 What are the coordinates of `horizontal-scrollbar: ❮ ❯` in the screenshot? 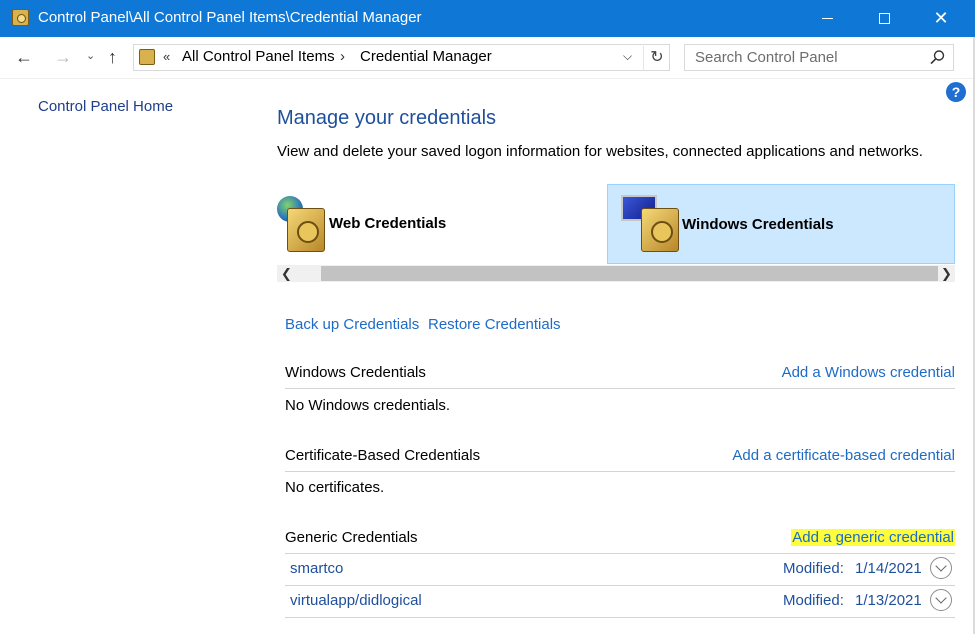 It's located at (616, 273).